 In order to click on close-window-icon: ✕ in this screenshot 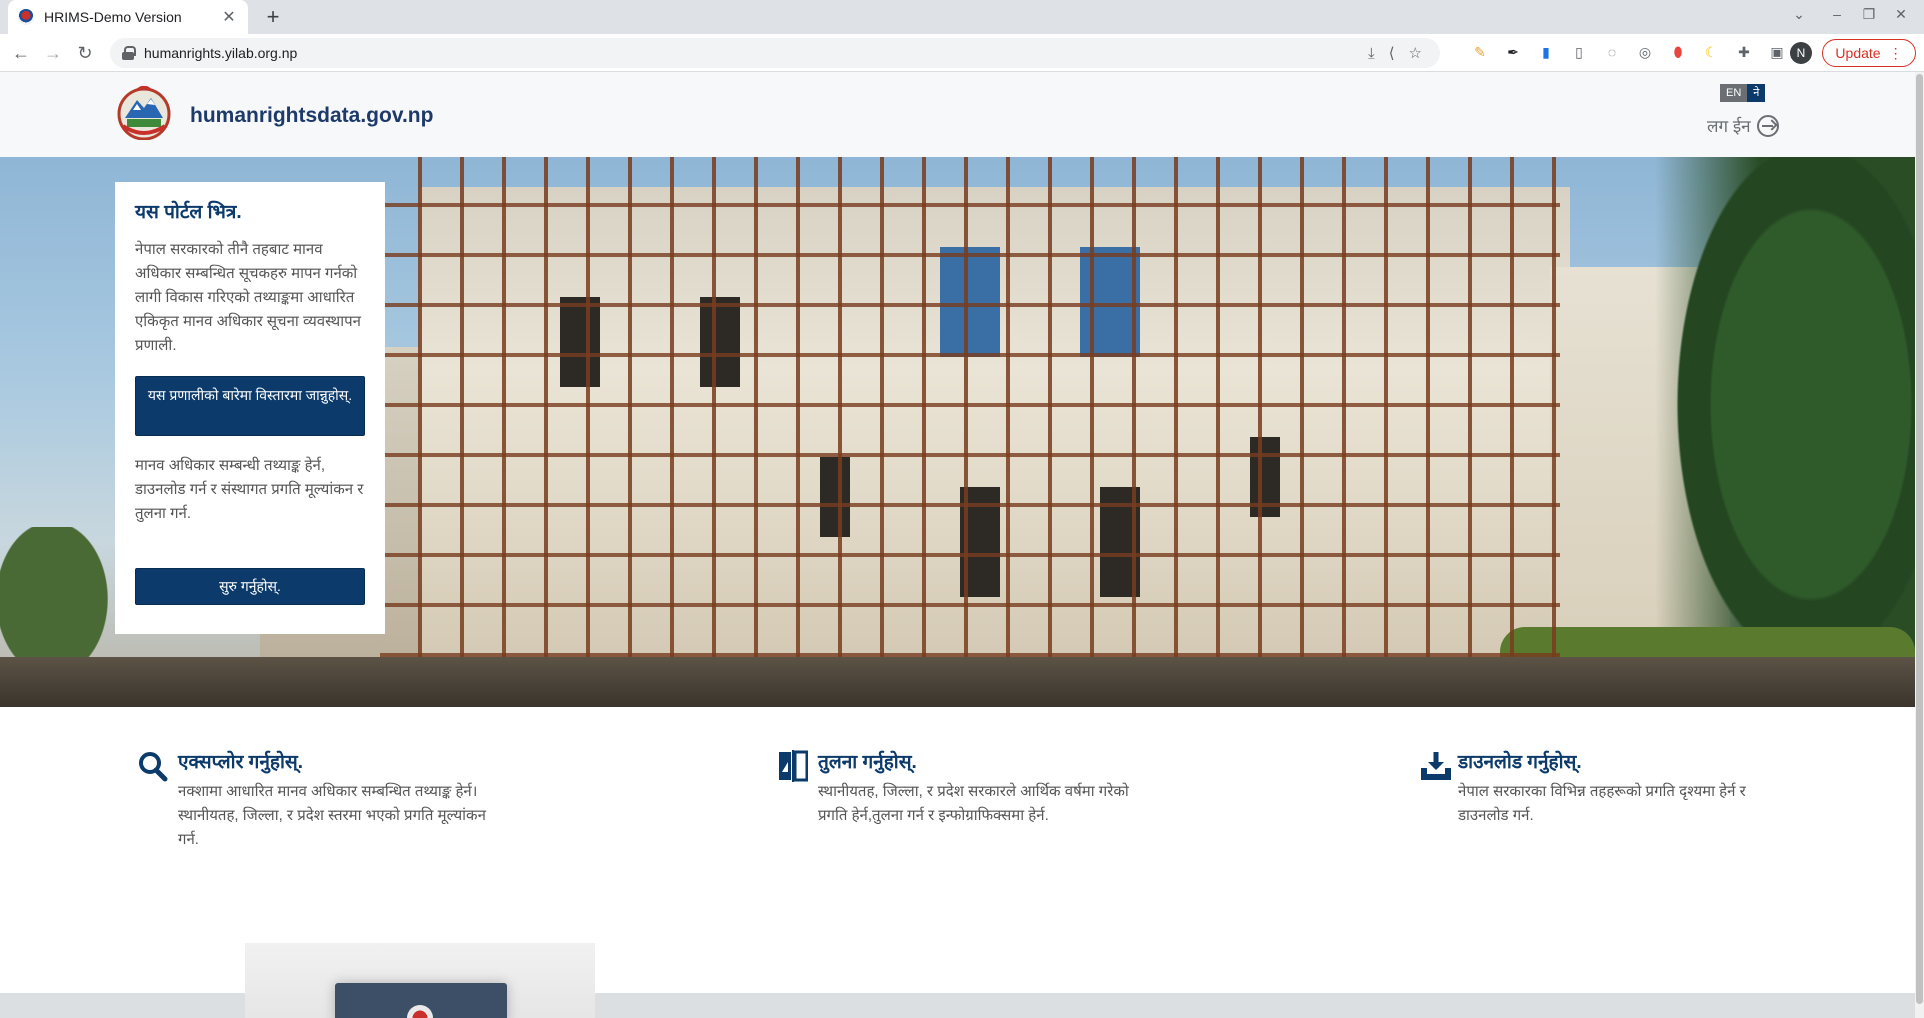, I will do `click(1901, 14)`.